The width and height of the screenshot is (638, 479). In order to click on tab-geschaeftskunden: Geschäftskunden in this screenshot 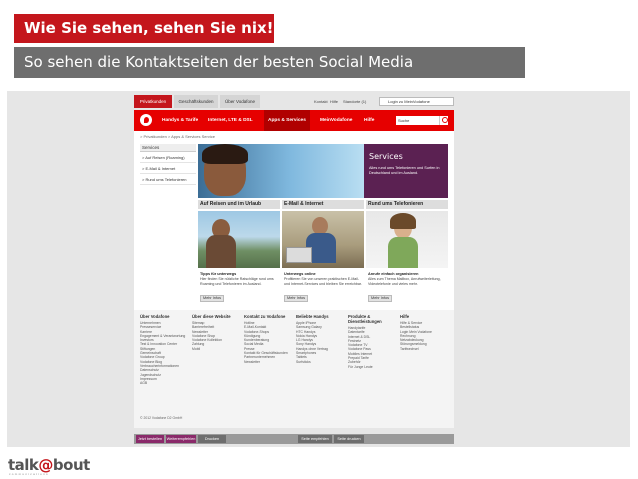, I will do `click(196, 101)`.